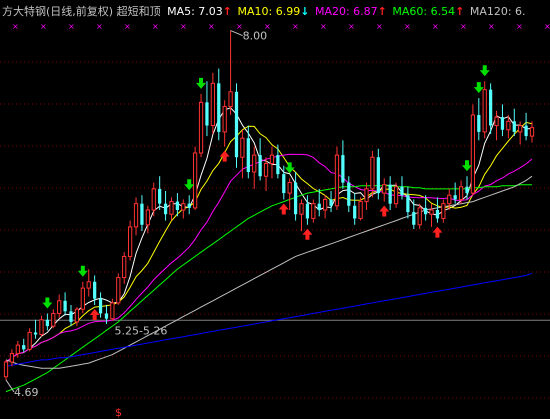 The image size is (550, 419). I want to click on ma10-trend-icon: ↓, so click(305, 11).